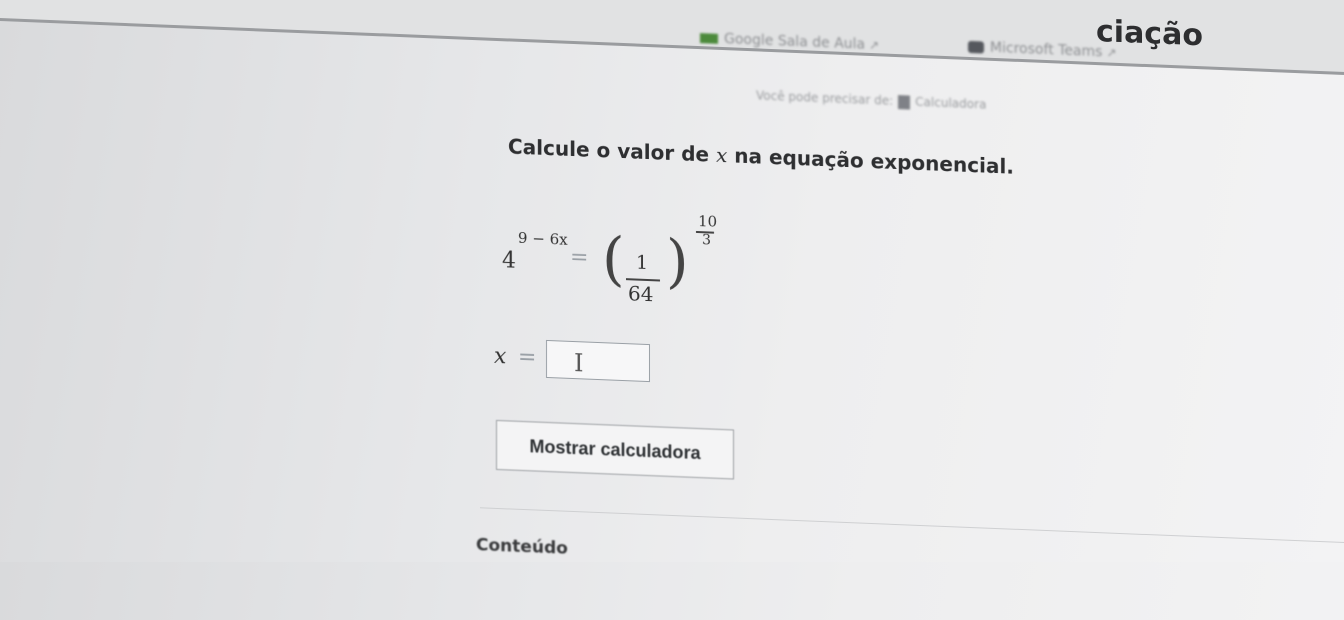  What do you see at coordinates (579, 257) in the screenshot?
I see `equation-equals: =` at bounding box center [579, 257].